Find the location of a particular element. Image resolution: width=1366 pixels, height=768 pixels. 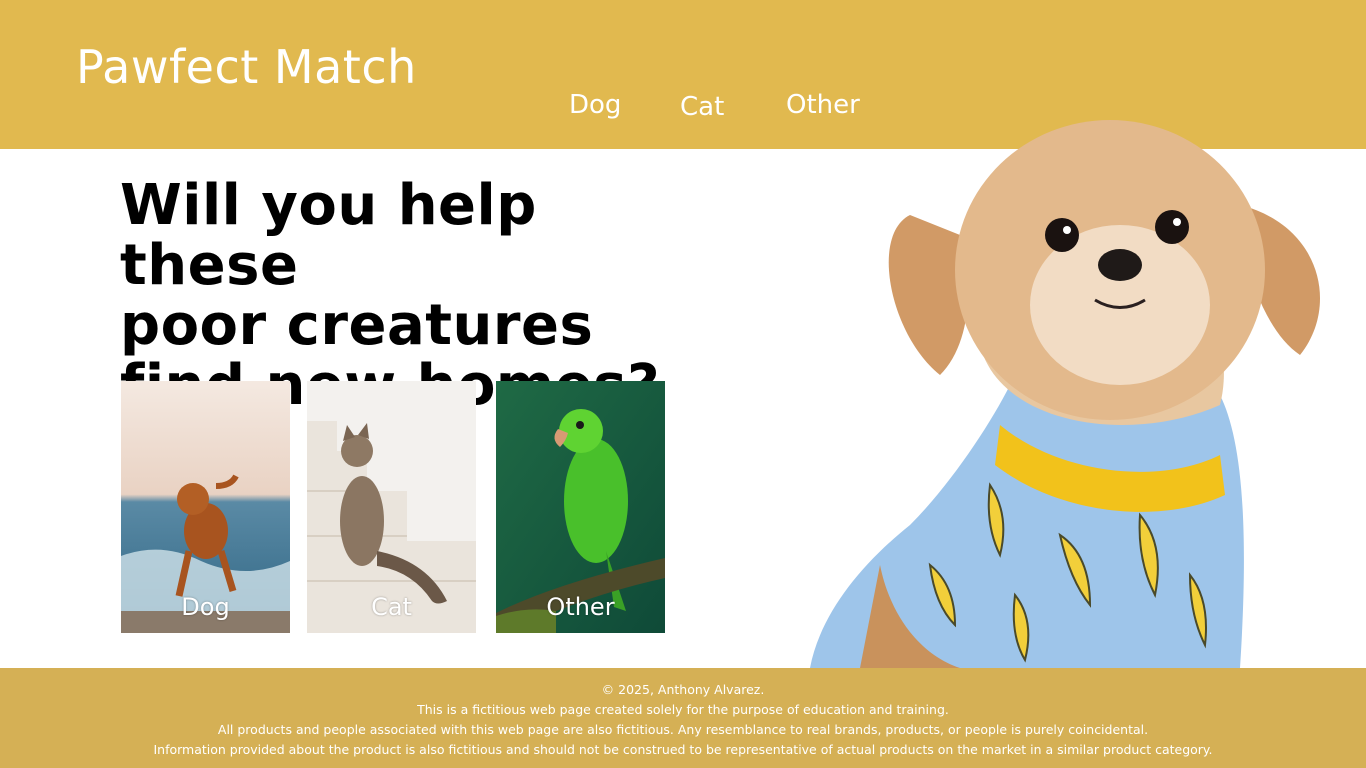

nav-link-dog: Dog is located at coordinates (595, 105).